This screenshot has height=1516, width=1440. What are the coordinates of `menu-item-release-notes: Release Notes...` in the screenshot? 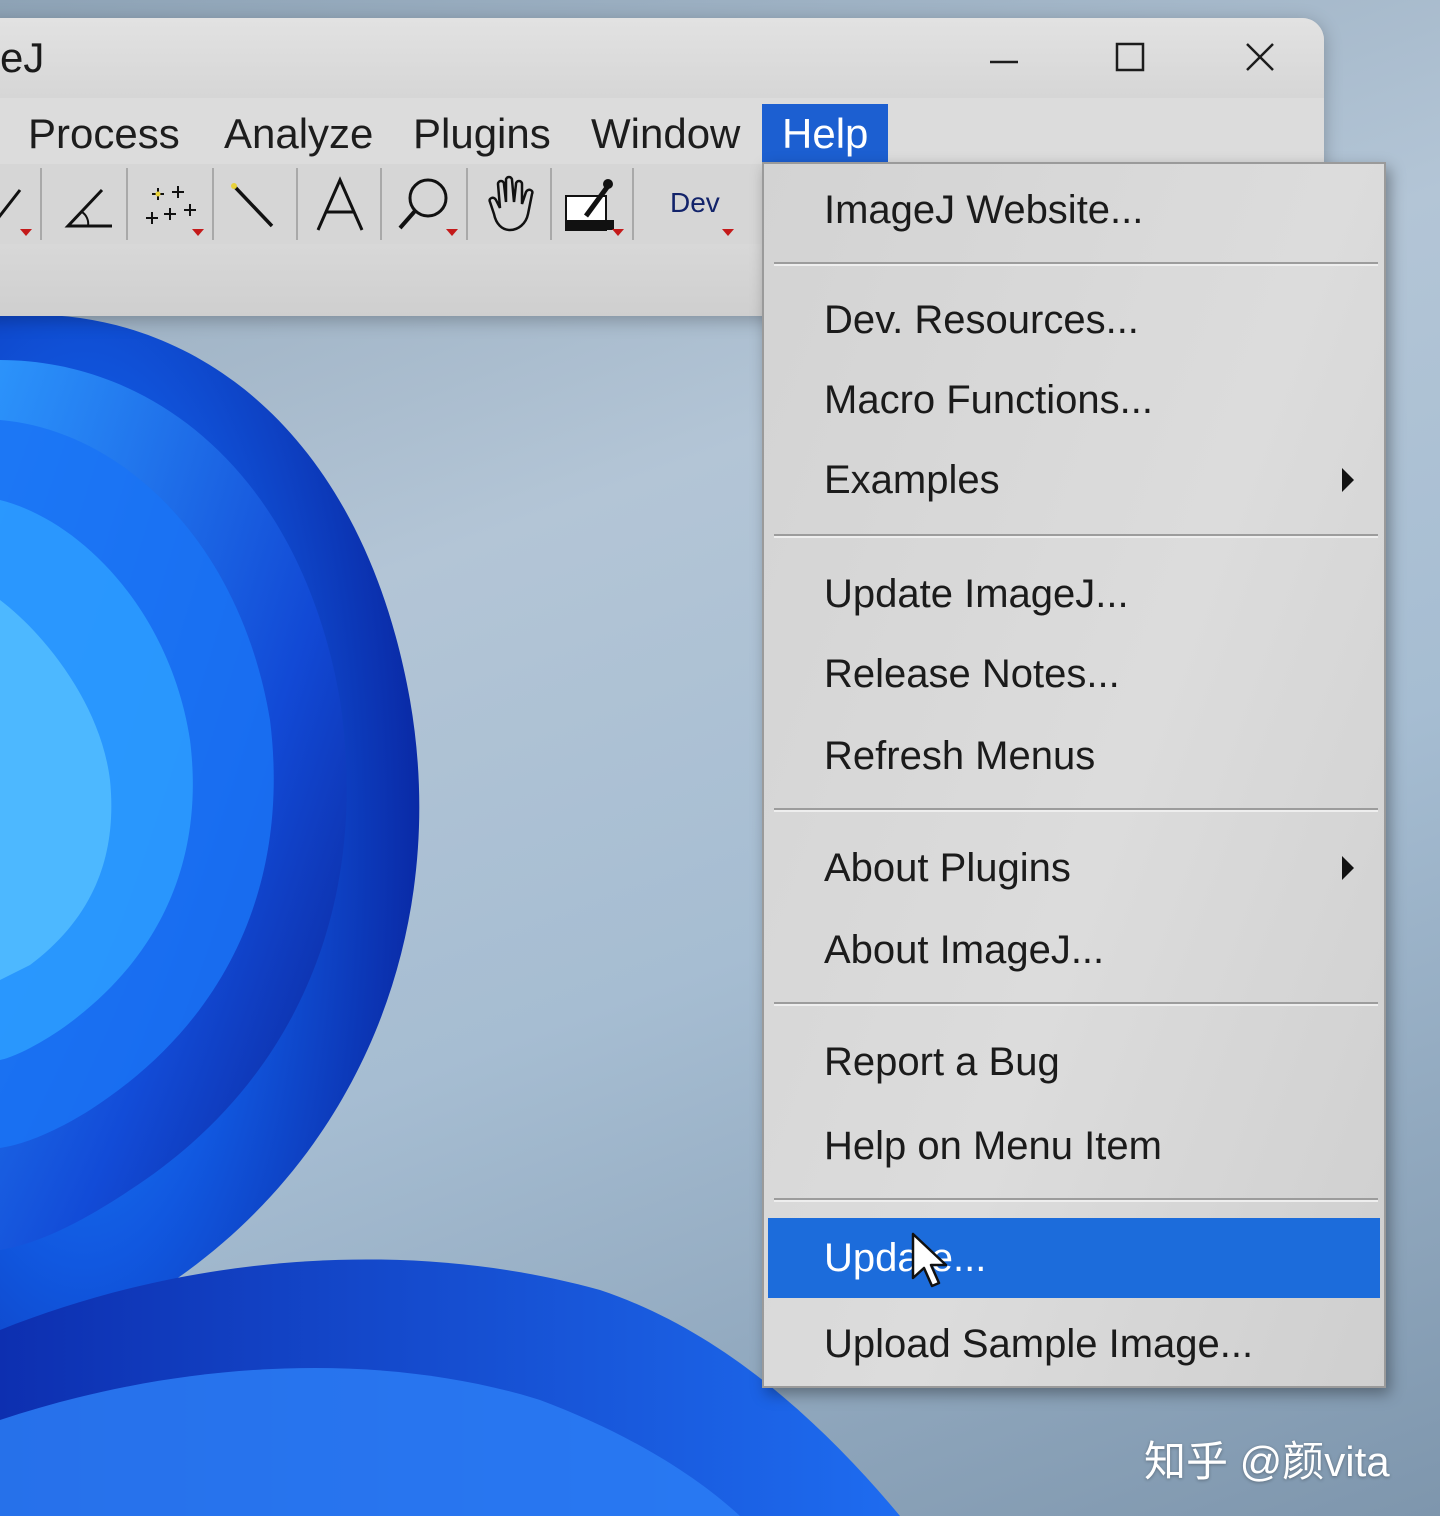 It's located at (1074, 674).